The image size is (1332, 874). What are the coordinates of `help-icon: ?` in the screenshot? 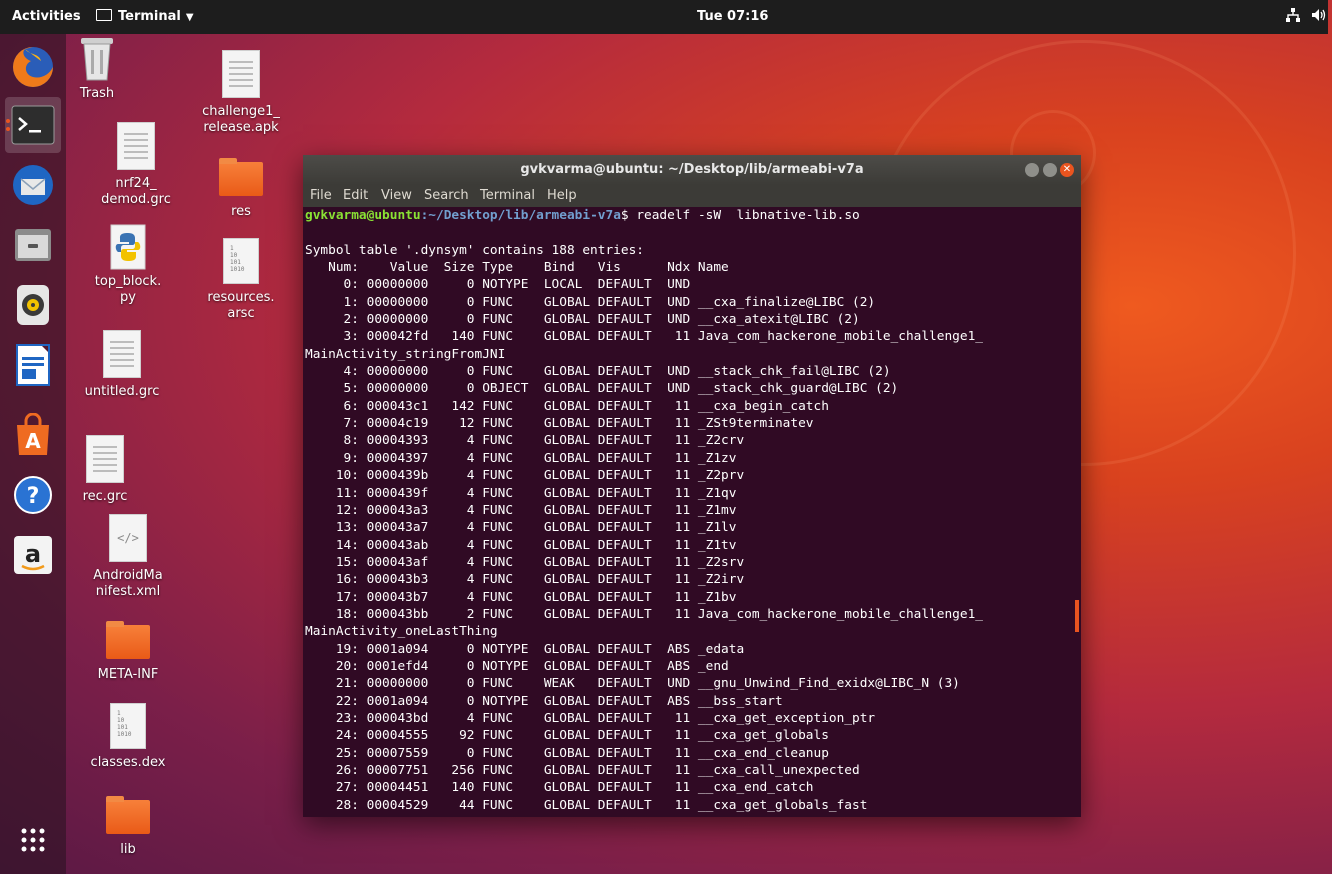 It's located at (33, 495).